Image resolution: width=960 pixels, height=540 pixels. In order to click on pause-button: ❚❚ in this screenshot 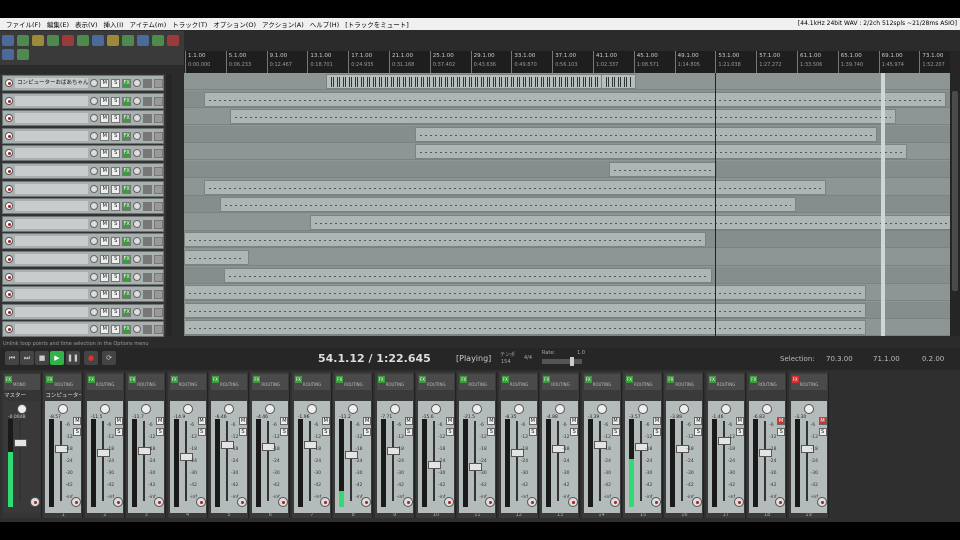, I will do `click(73, 358)`.